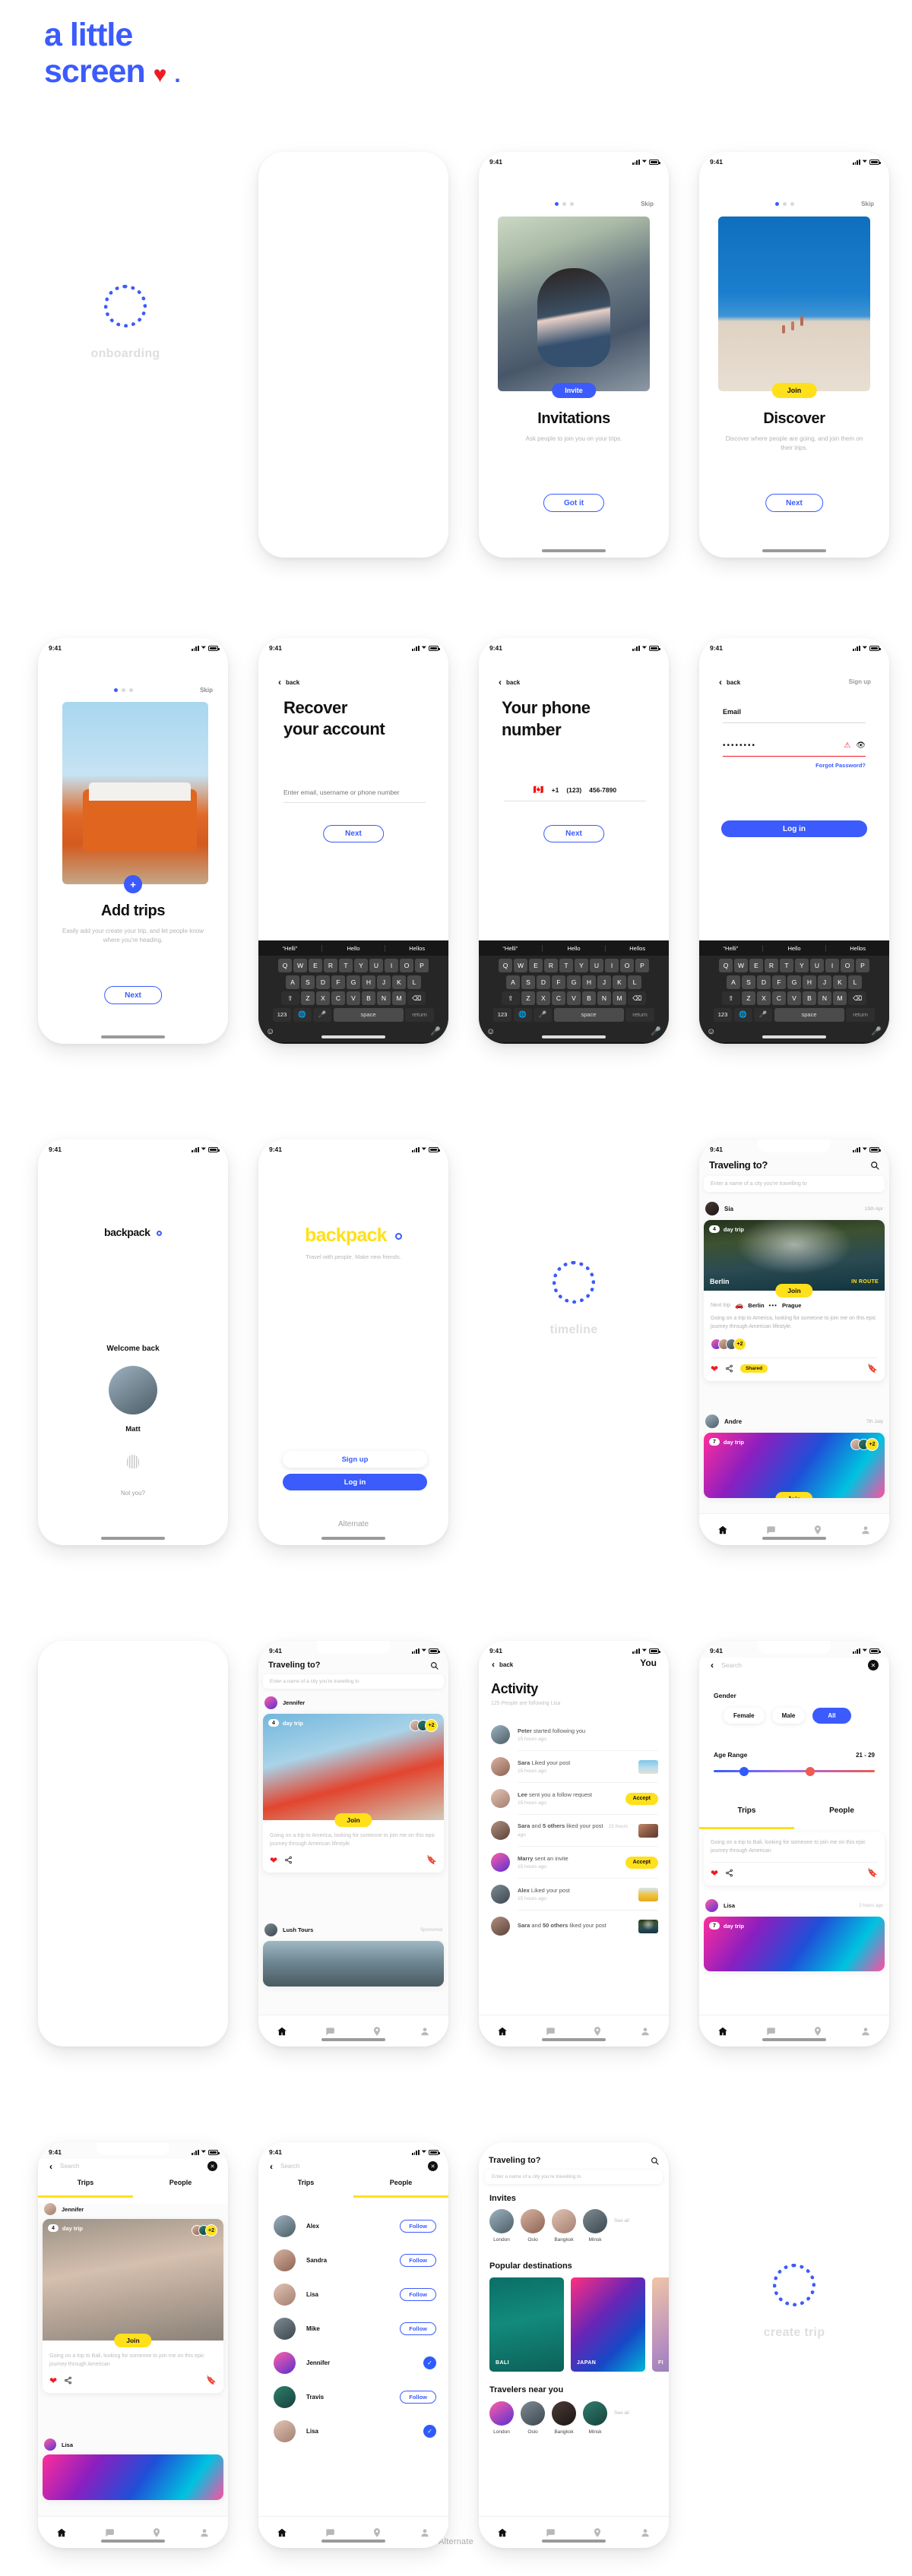 This screenshot has width=912, height=2576. I want to click on forgot-password-link: Forgot Password?, so click(795, 765).